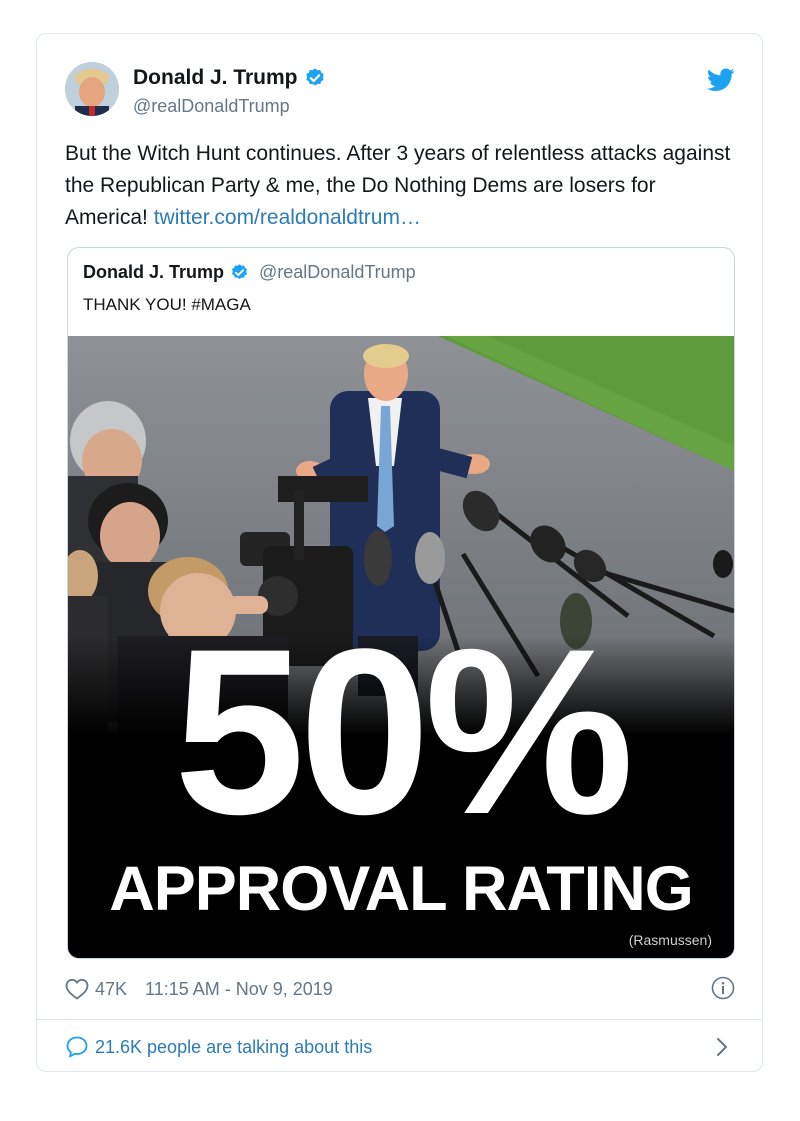 The width and height of the screenshot is (800, 1121). I want to click on quoted-header: Donald J. Trump @realDonaldTrump, so click(249, 272).